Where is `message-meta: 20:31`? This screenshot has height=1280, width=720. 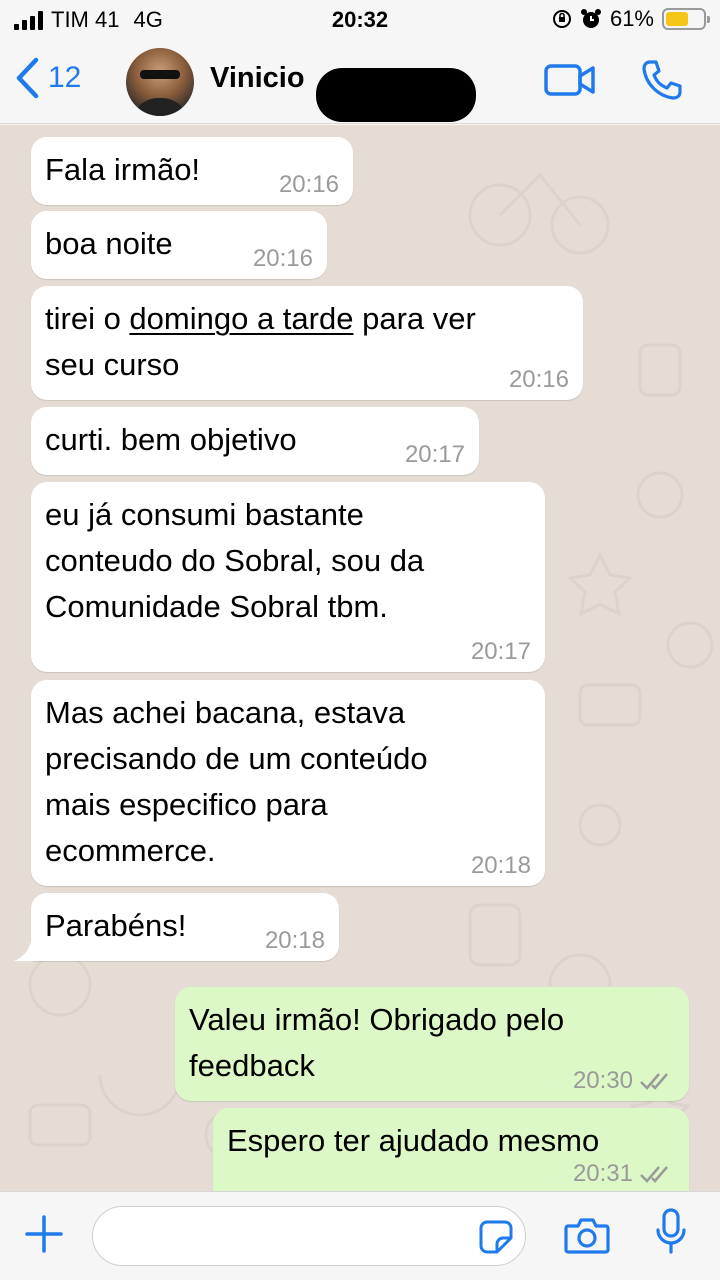 message-meta: 20:31 is located at coordinates (623, 1174).